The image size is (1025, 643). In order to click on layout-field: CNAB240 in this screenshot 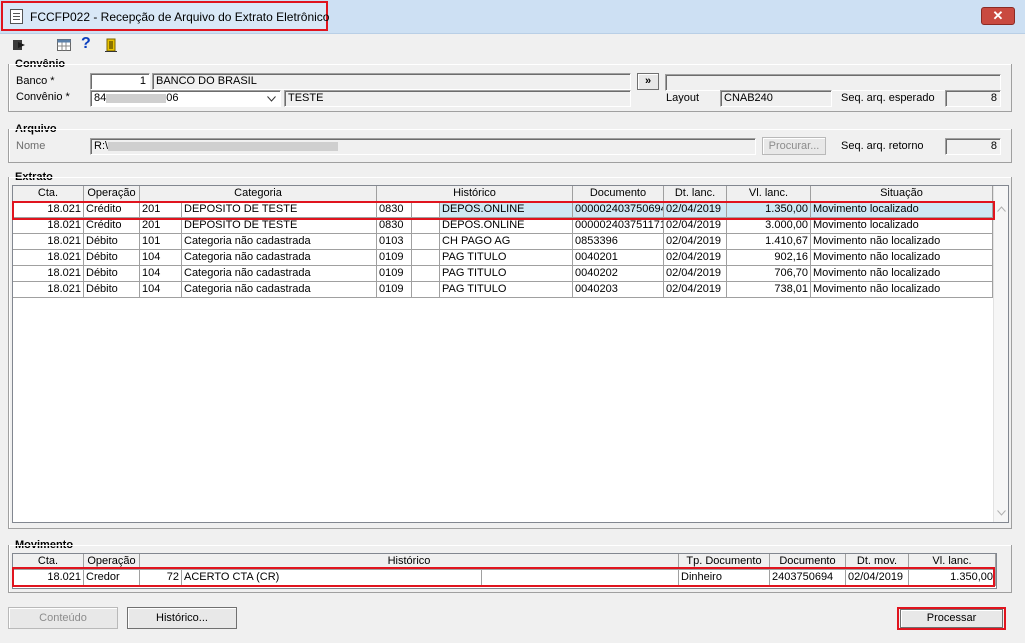, I will do `click(776, 98)`.